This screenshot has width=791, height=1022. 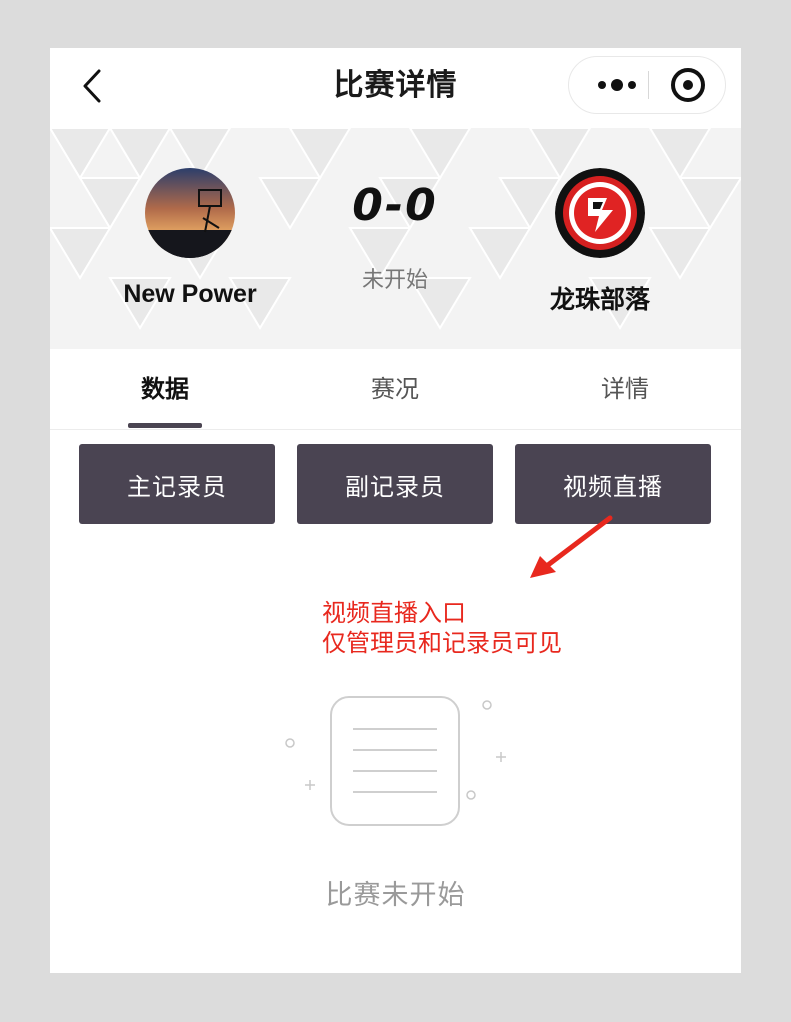 What do you see at coordinates (177, 484) in the screenshot?
I see `primary-recorder-button: 主记录员` at bounding box center [177, 484].